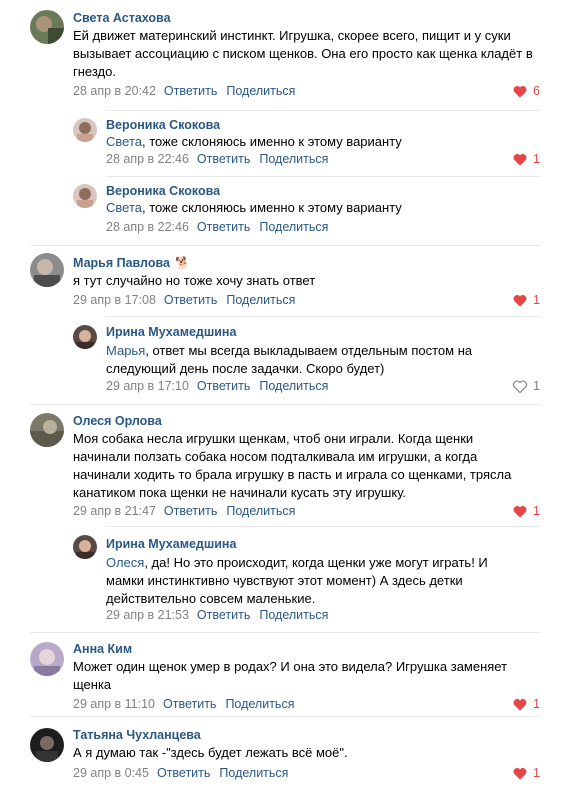 This screenshot has height=790, width=570. What do you see at coordinates (125, 350) in the screenshot?
I see `mention-link: Марья` at bounding box center [125, 350].